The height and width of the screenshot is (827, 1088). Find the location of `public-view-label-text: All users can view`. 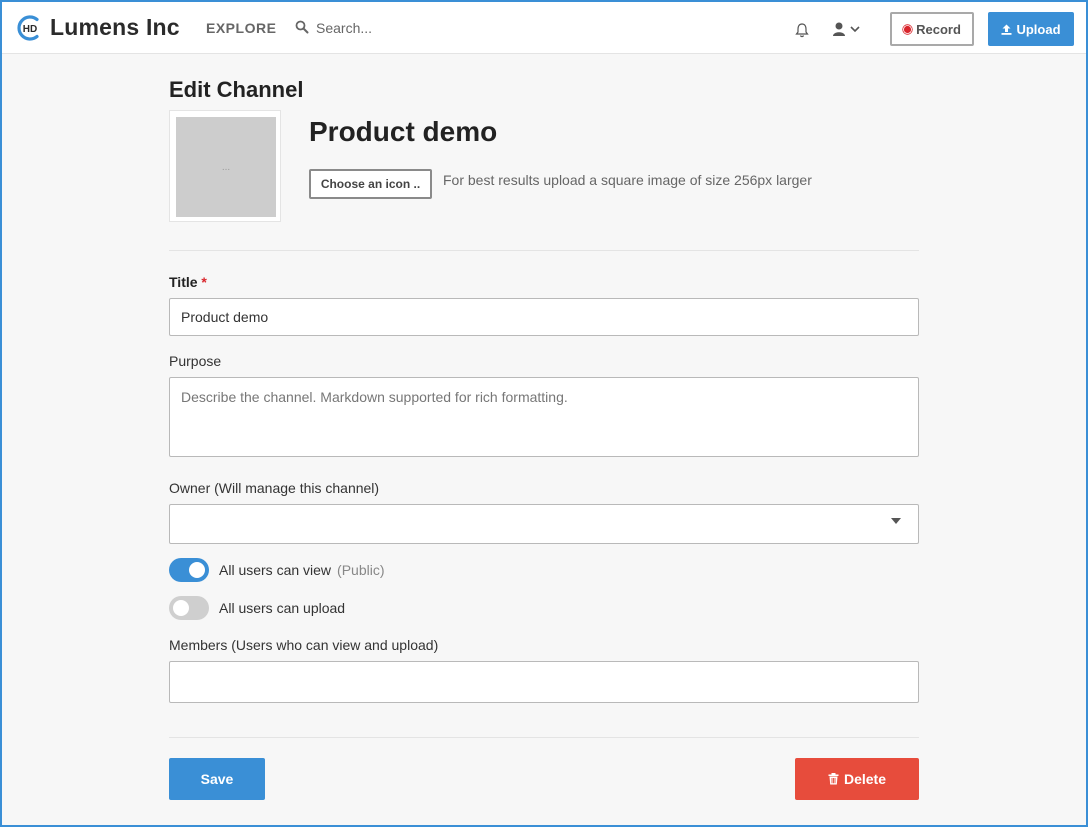

public-view-label-text: All users can view is located at coordinates (275, 570).